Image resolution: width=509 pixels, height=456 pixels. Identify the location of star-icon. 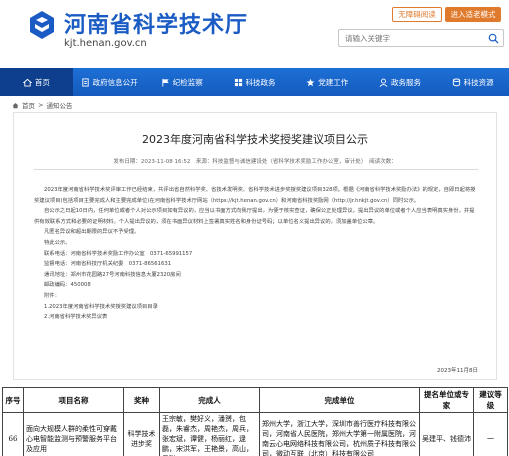
(310, 82).